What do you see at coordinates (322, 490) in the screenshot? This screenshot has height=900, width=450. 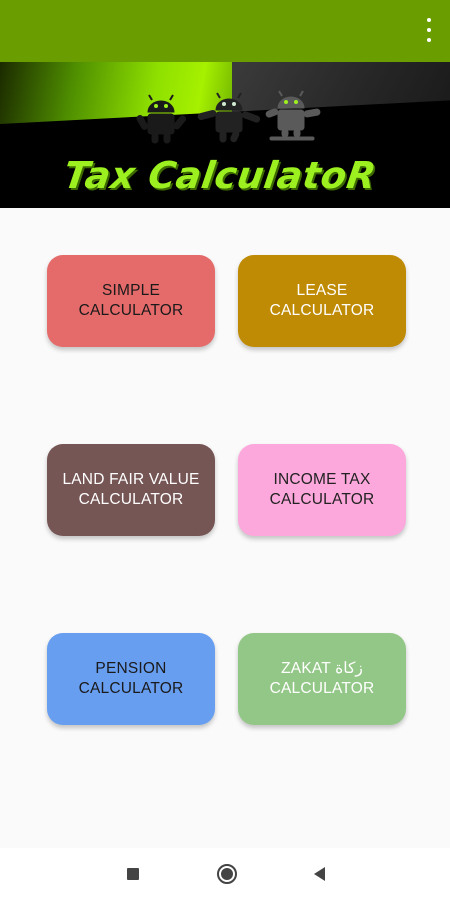 I see `income-tax-calculator-button: INCOME TAX CALCULATOR` at bounding box center [322, 490].